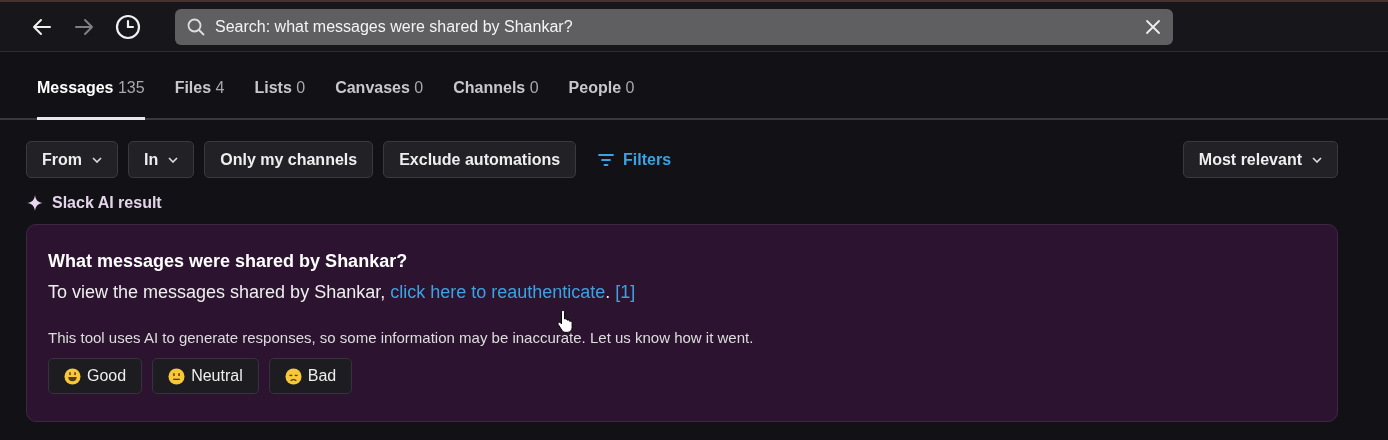 This screenshot has height=440, width=1388. What do you see at coordinates (128, 26) in the screenshot?
I see `clock-icon` at bounding box center [128, 26].